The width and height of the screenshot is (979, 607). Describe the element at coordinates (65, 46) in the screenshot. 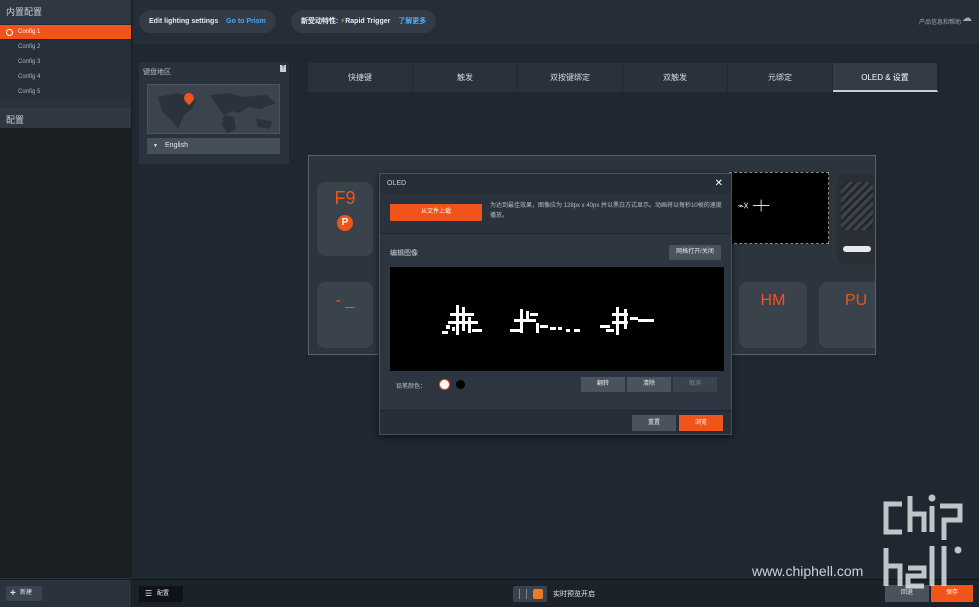

I see `sidebar-item-config-2: Config 2` at that location.